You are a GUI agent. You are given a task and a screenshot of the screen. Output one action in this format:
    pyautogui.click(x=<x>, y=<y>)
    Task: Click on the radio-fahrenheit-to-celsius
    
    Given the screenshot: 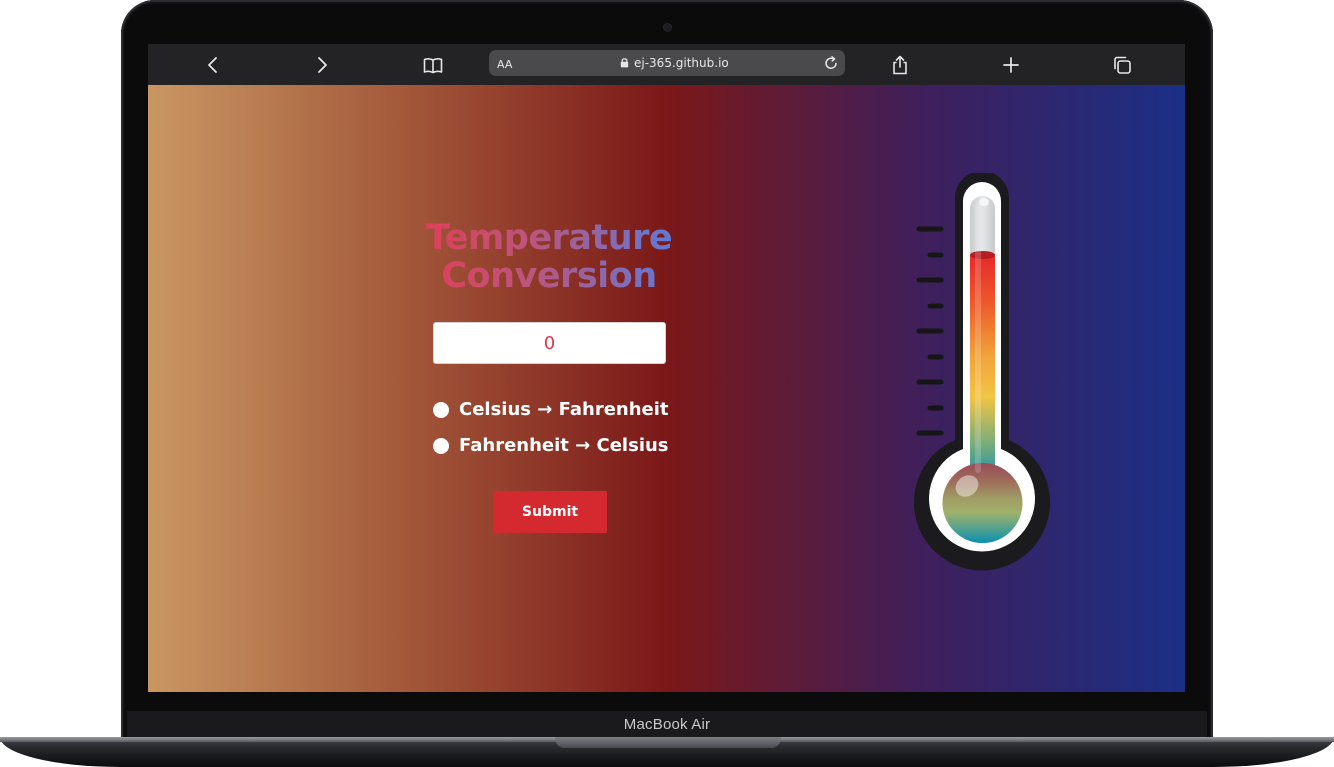 What is the action you would take?
    pyautogui.click(x=441, y=445)
    